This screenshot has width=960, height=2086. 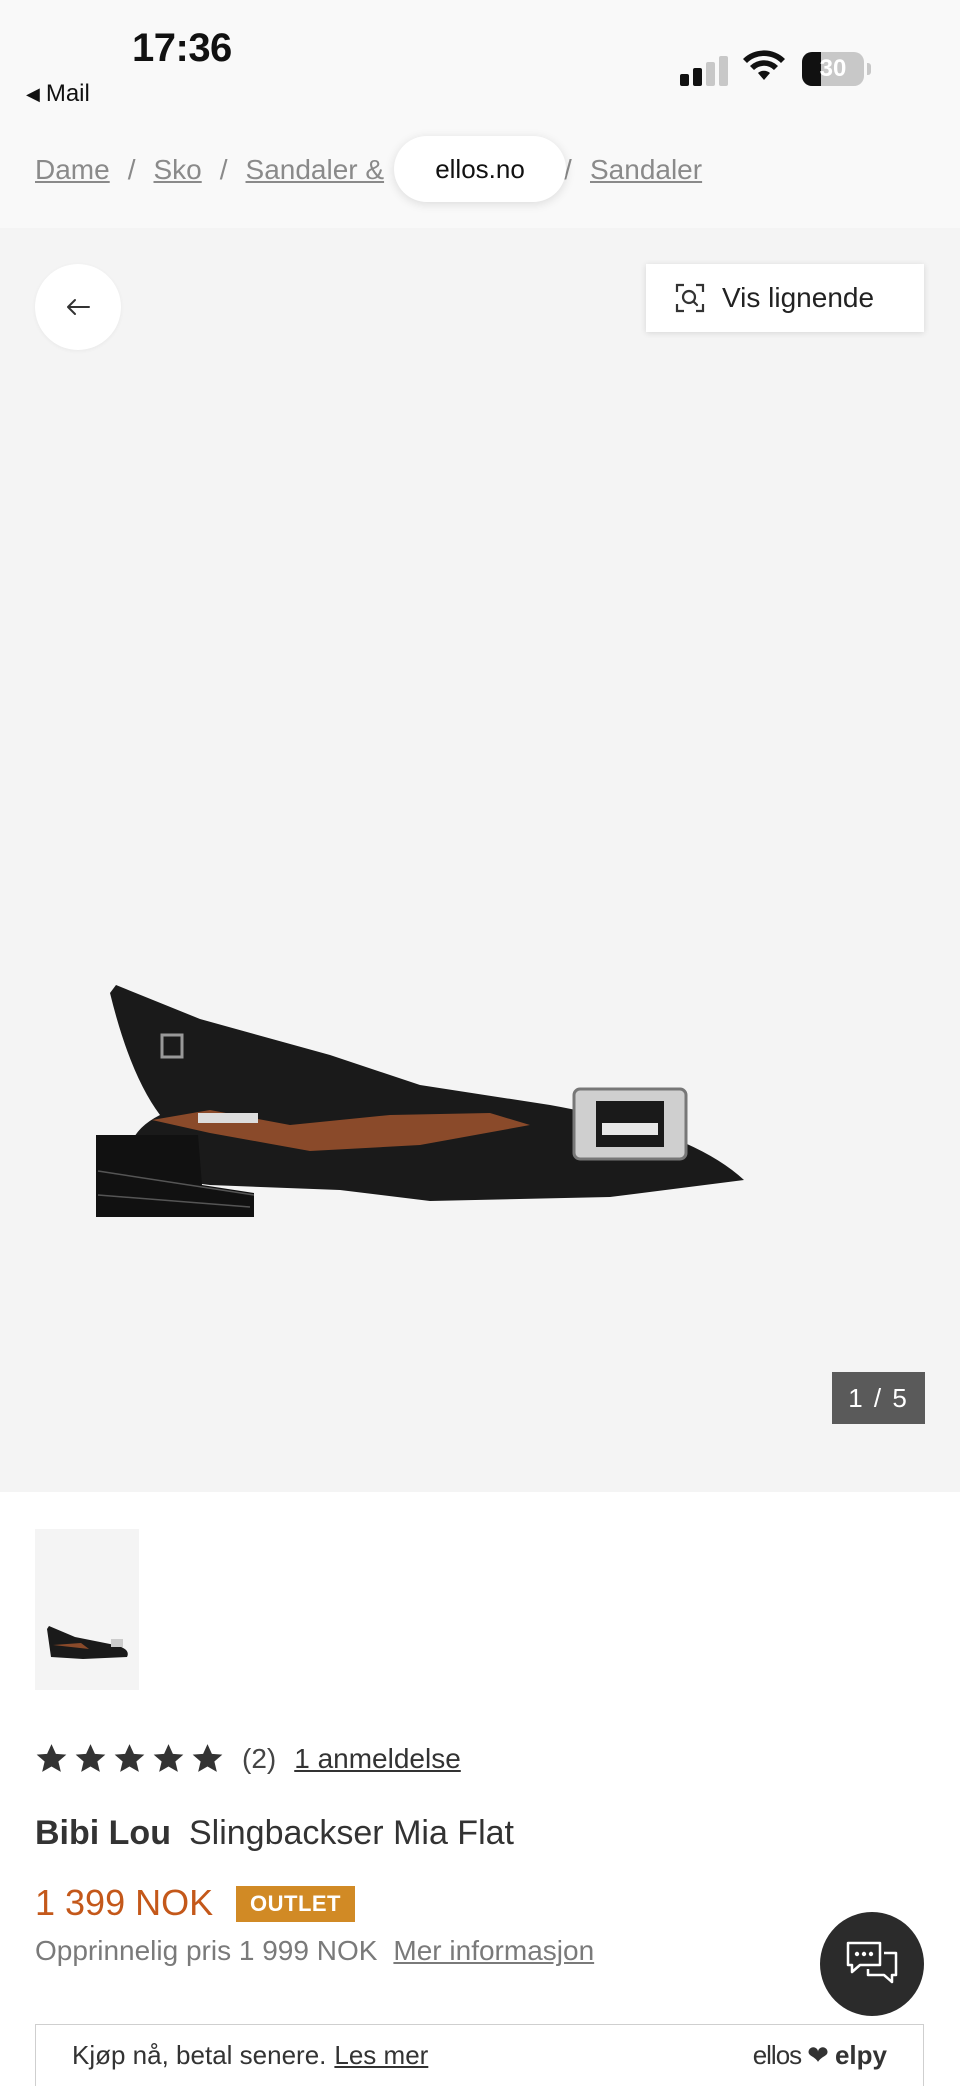 What do you see at coordinates (777, 2055) in the screenshot?
I see `ellos-logo-text: ellos` at bounding box center [777, 2055].